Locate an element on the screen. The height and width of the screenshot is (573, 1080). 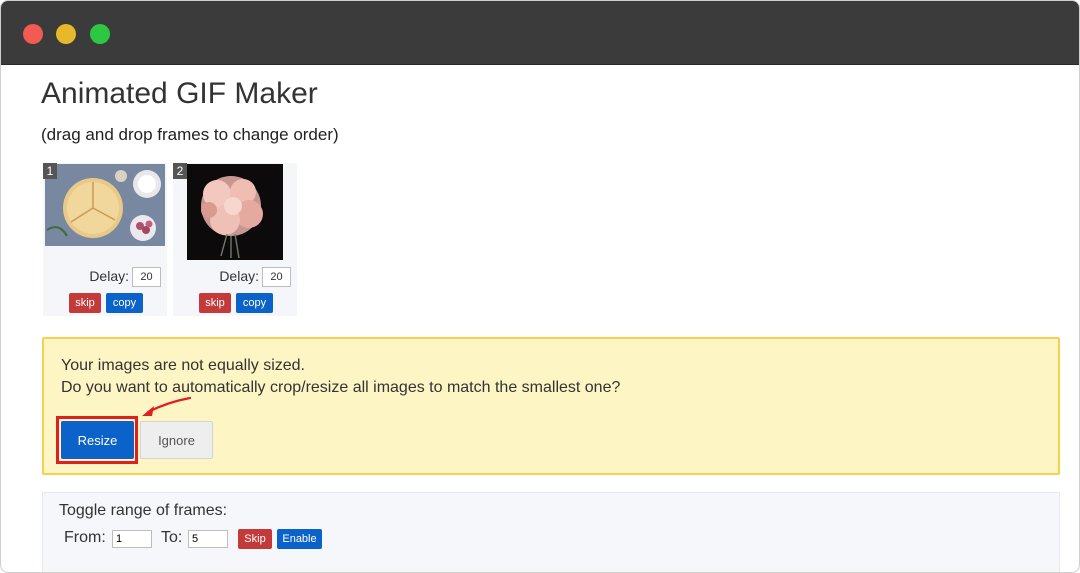
frame-actions-1: skip copy is located at coordinates (105, 303).